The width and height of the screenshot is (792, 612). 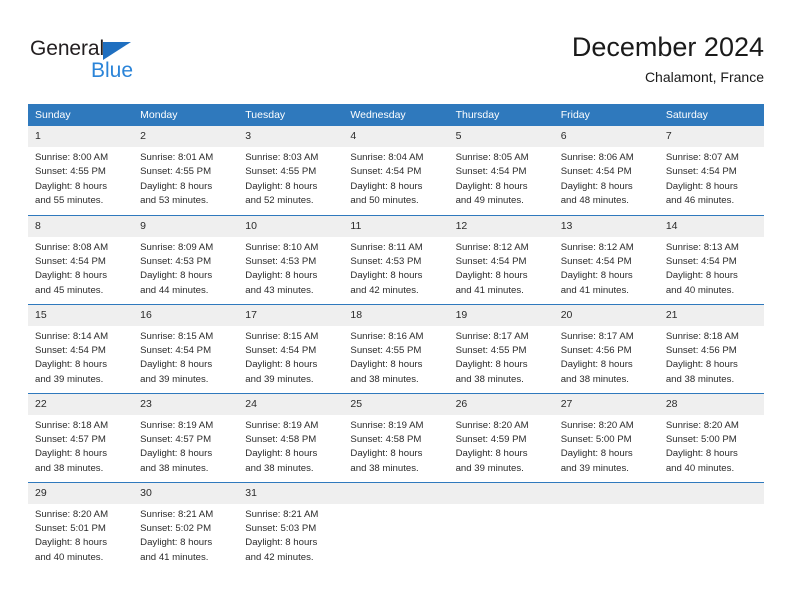 I want to click on daylight-text-line2: and 48 minutes., so click(x=594, y=201).